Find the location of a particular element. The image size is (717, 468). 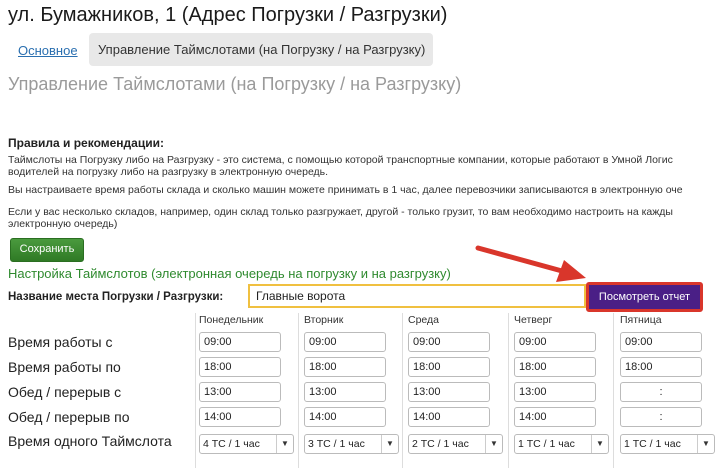

row-label-work-to: Время работы по is located at coordinates (64, 367).